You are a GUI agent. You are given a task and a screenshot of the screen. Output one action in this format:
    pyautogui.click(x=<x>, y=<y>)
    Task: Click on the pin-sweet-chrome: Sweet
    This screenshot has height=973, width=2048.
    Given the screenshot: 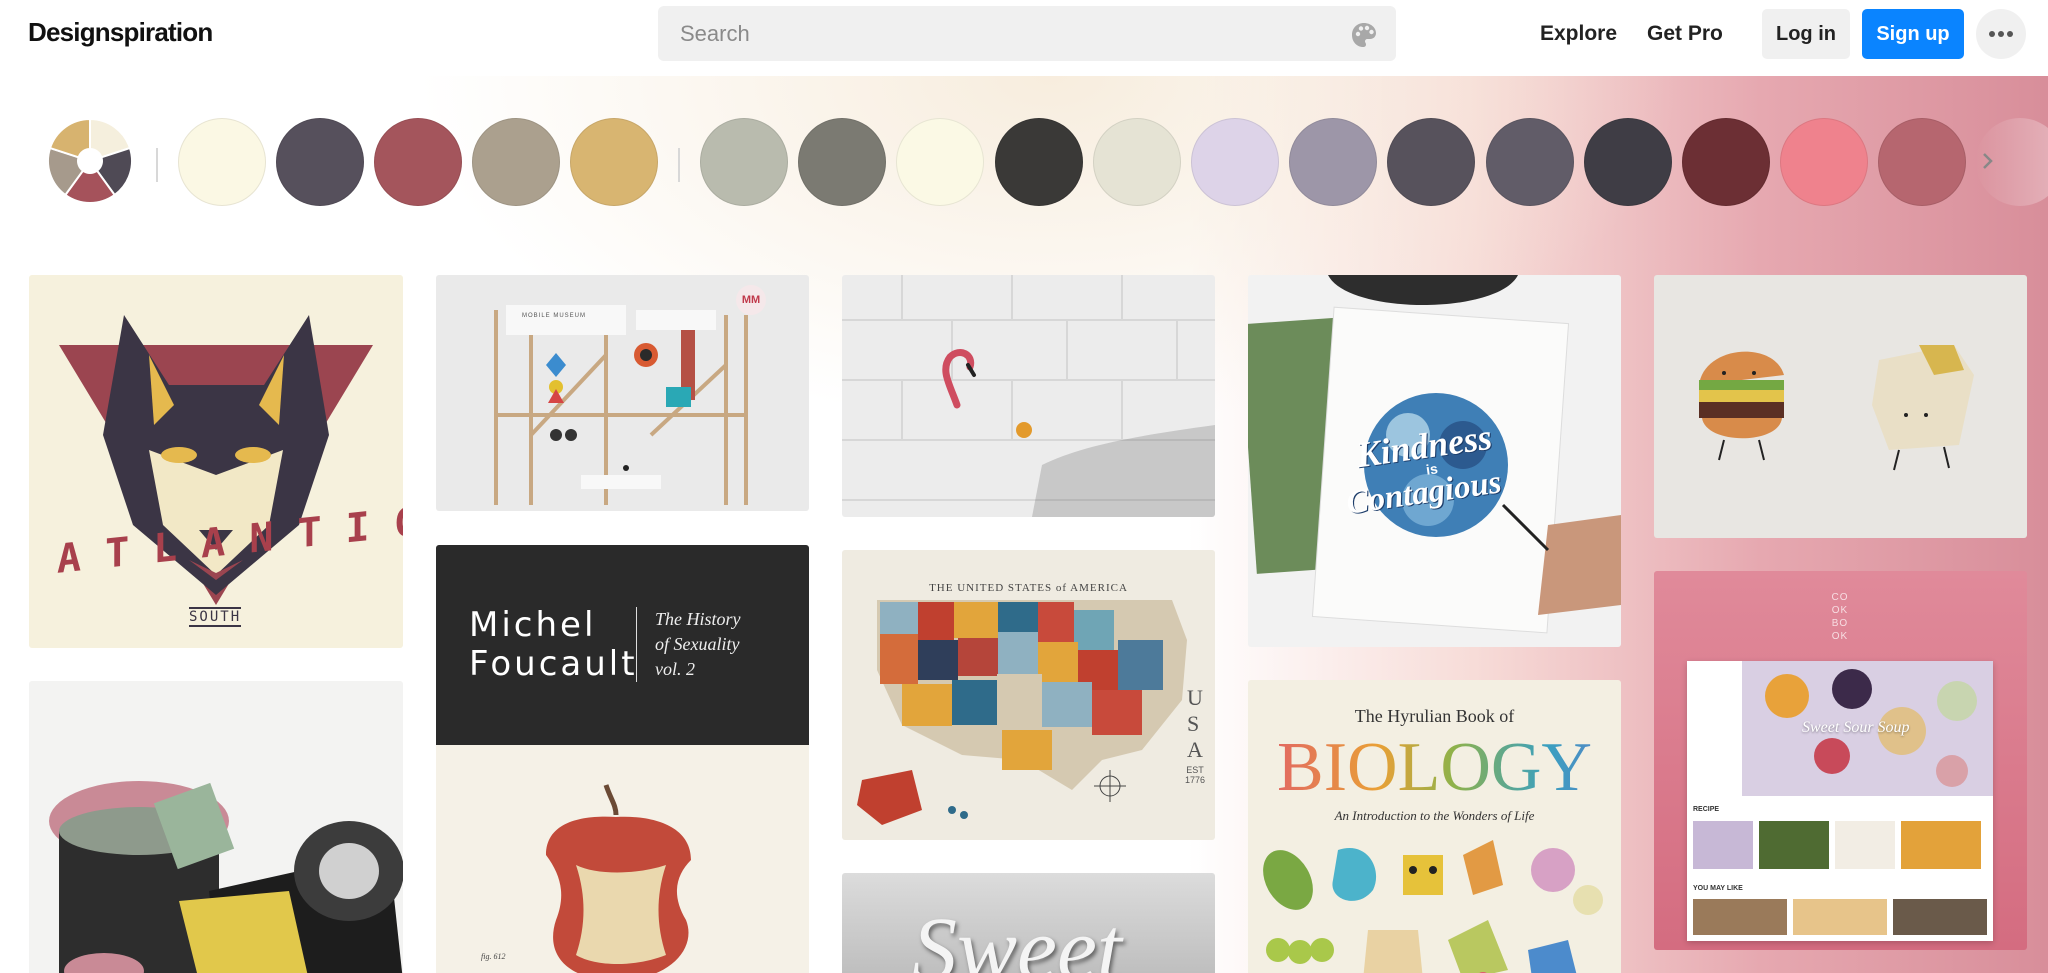 What is the action you would take?
    pyautogui.click(x=1028, y=923)
    